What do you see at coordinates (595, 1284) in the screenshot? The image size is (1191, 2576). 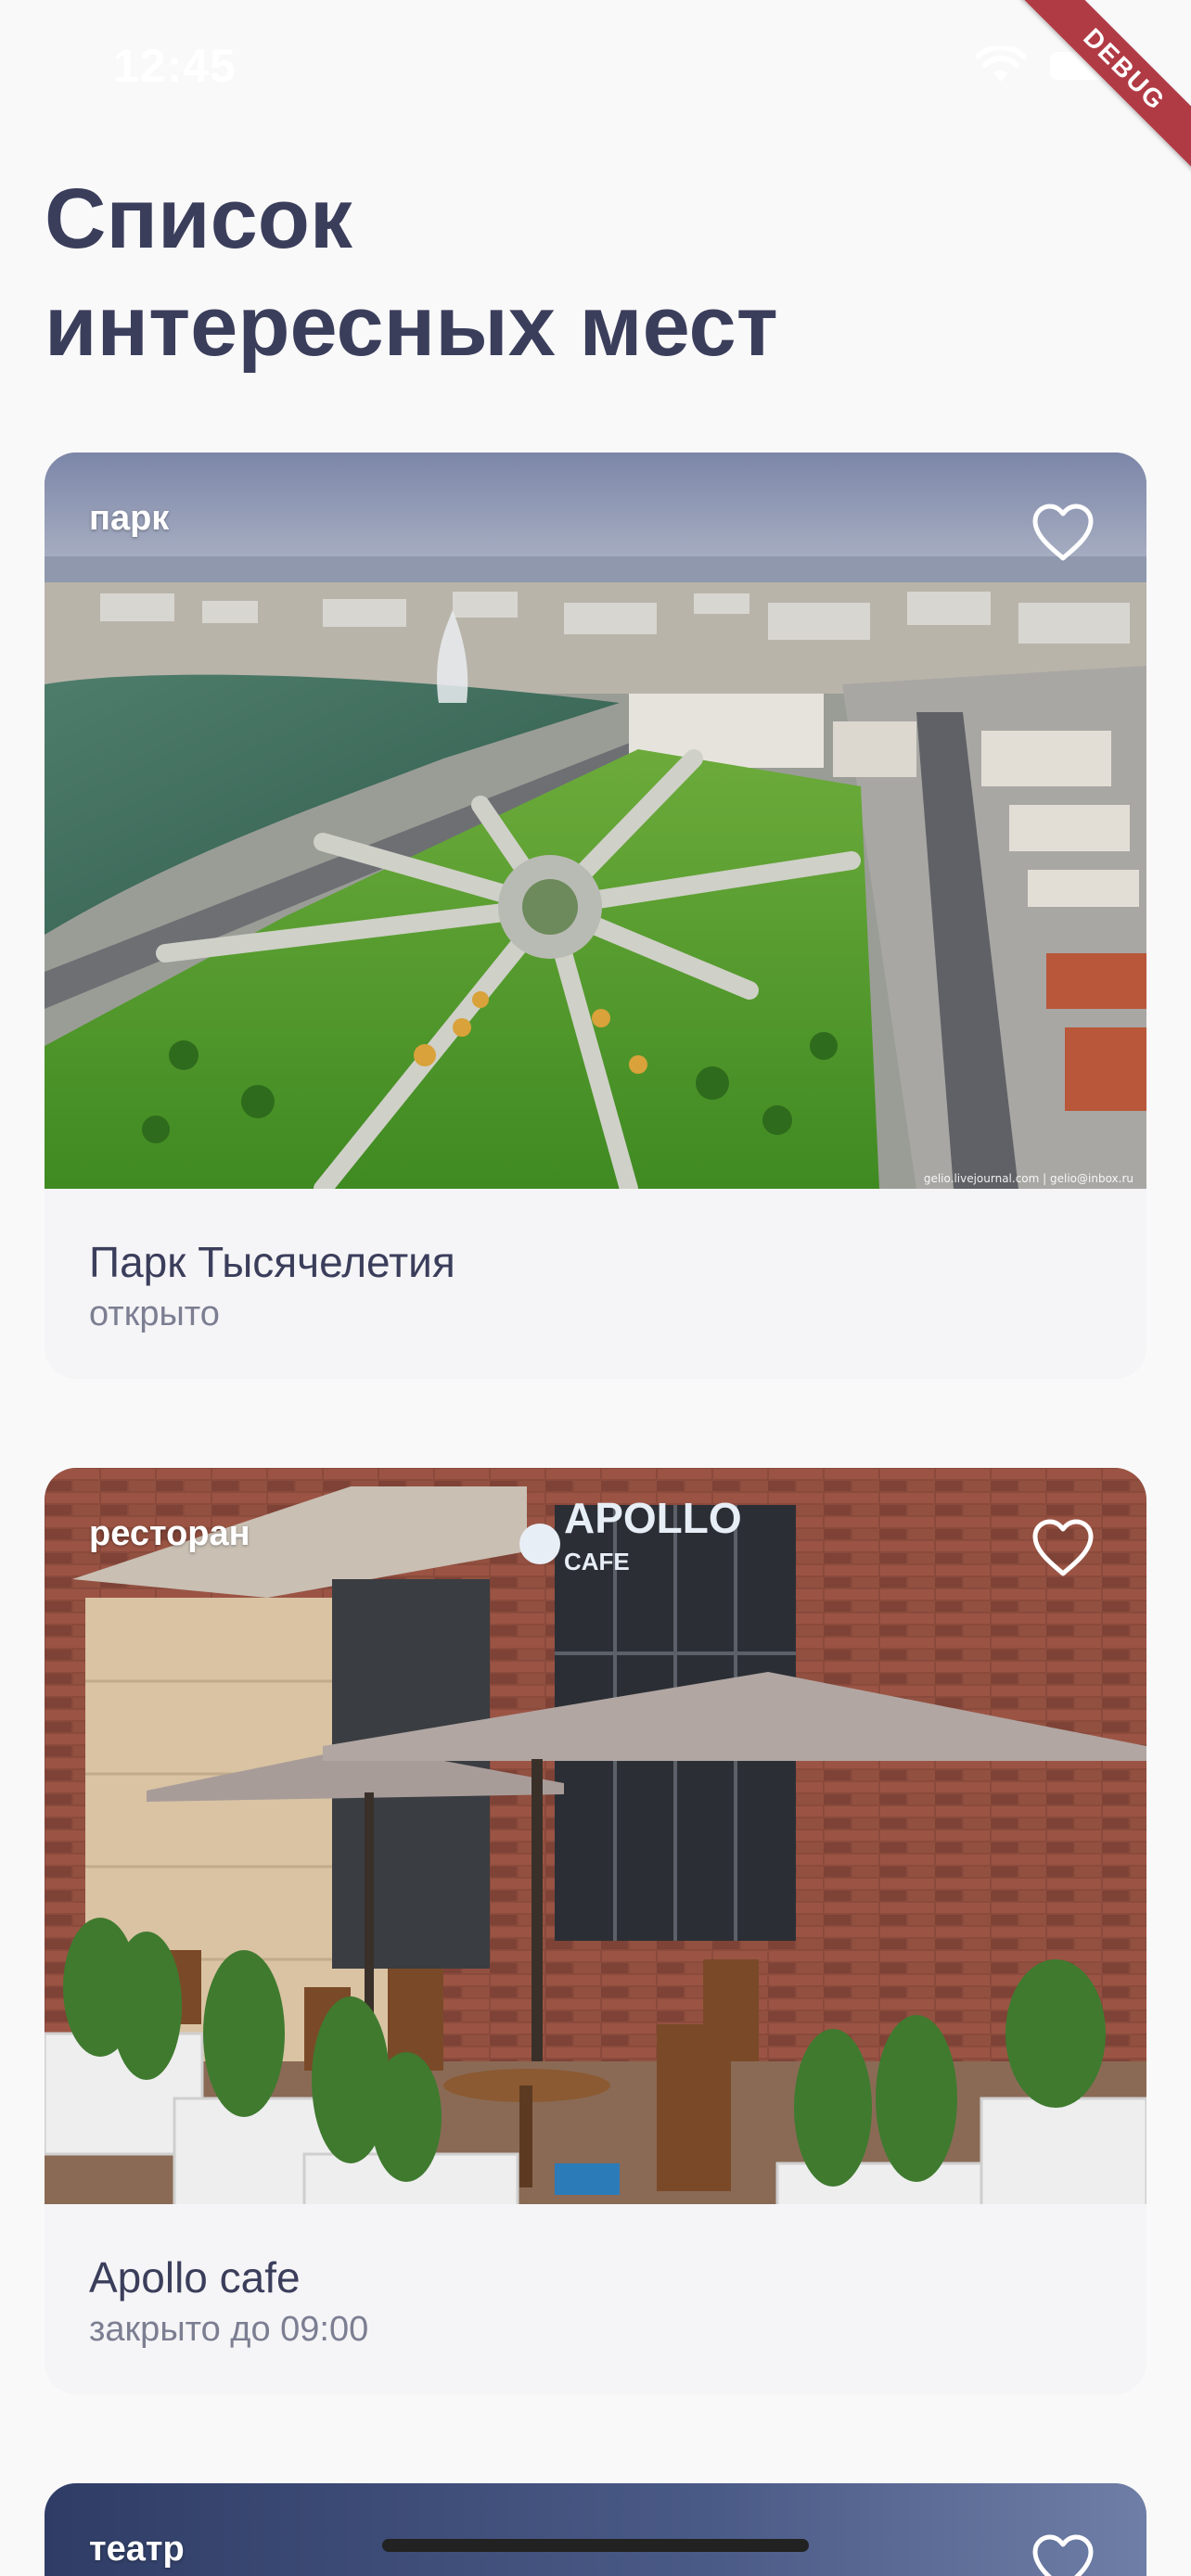 I see `place-card-body: Парк Тысячелетия открыто` at bounding box center [595, 1284].